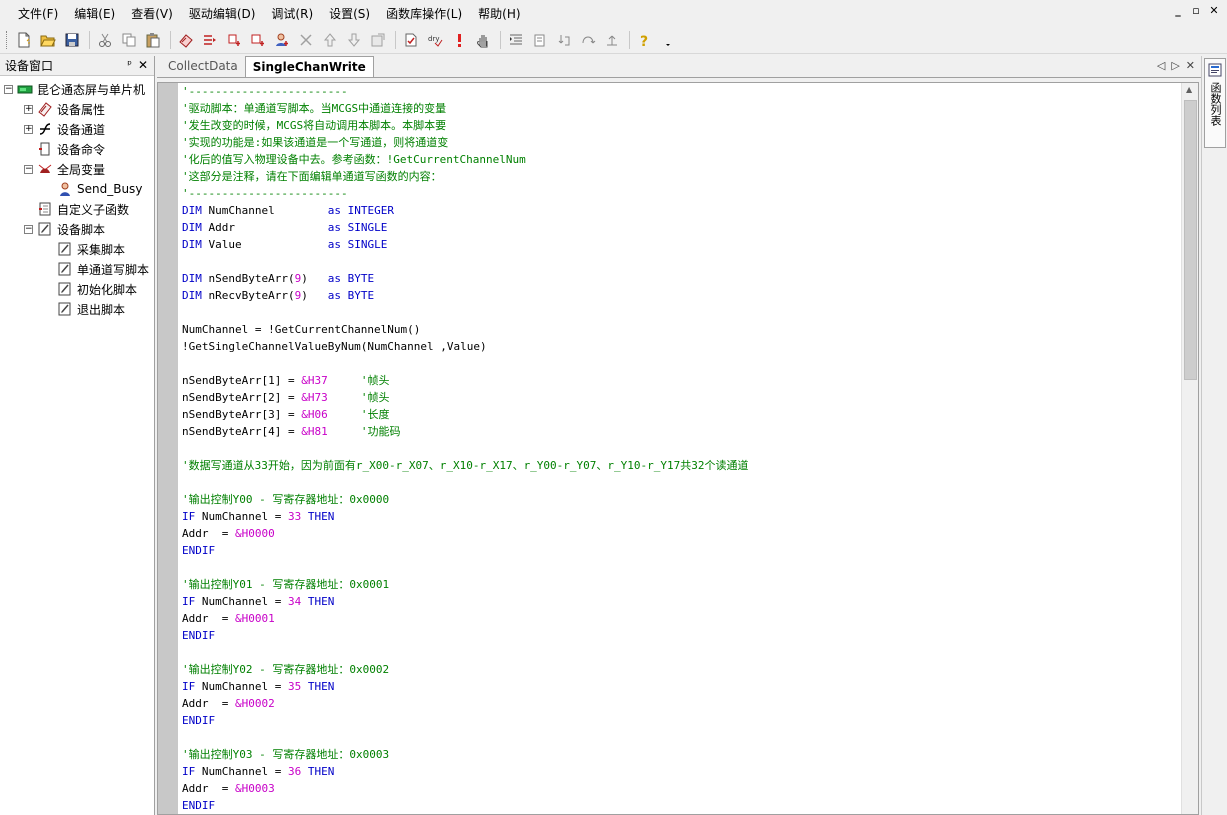 Image resolution: width=1227 pixels, height=815 pixels. I want to click on tree-node: − 全局变量, so click(64, 169).